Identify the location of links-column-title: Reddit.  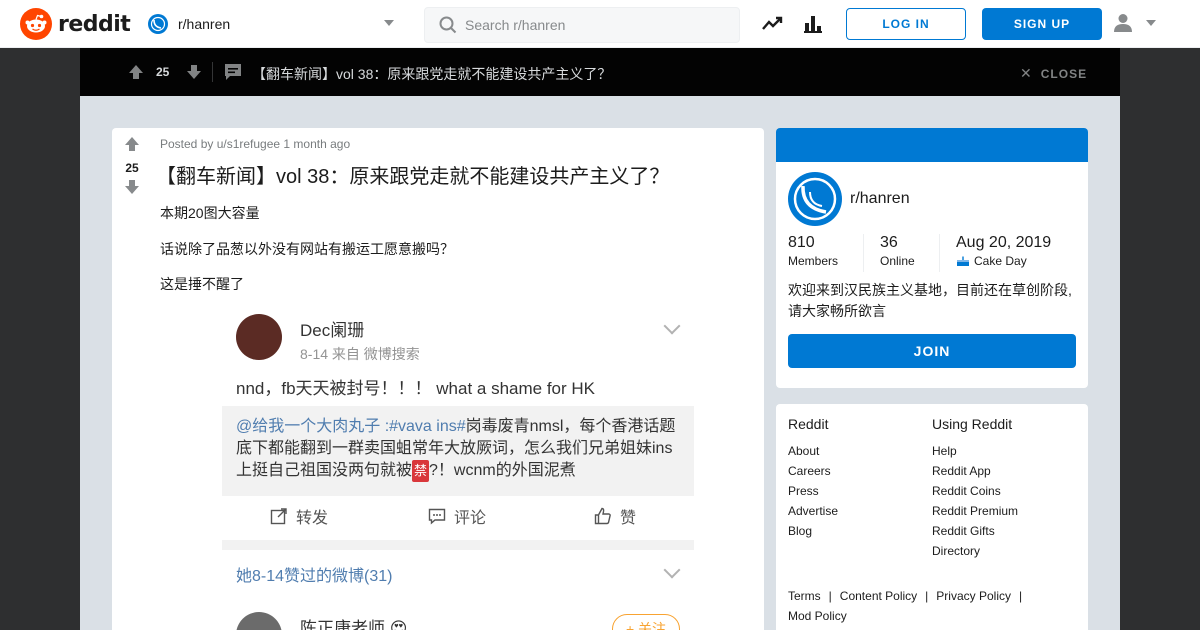
(808, 424).